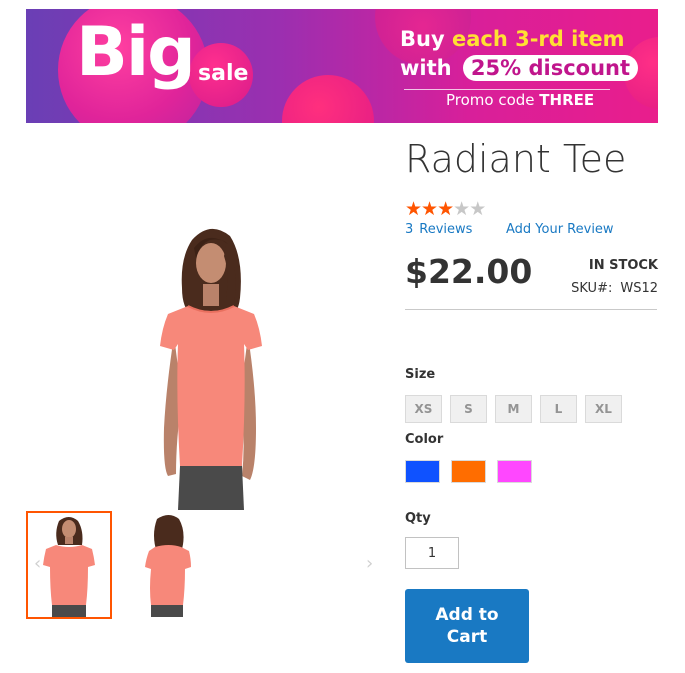 This screenshot has height=673, width=685. I want to click on color-option-purple, so click(514, 471).